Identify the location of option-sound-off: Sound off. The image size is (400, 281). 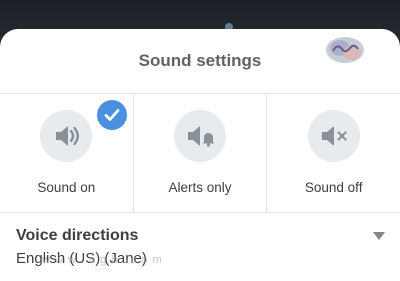
(333, 153).